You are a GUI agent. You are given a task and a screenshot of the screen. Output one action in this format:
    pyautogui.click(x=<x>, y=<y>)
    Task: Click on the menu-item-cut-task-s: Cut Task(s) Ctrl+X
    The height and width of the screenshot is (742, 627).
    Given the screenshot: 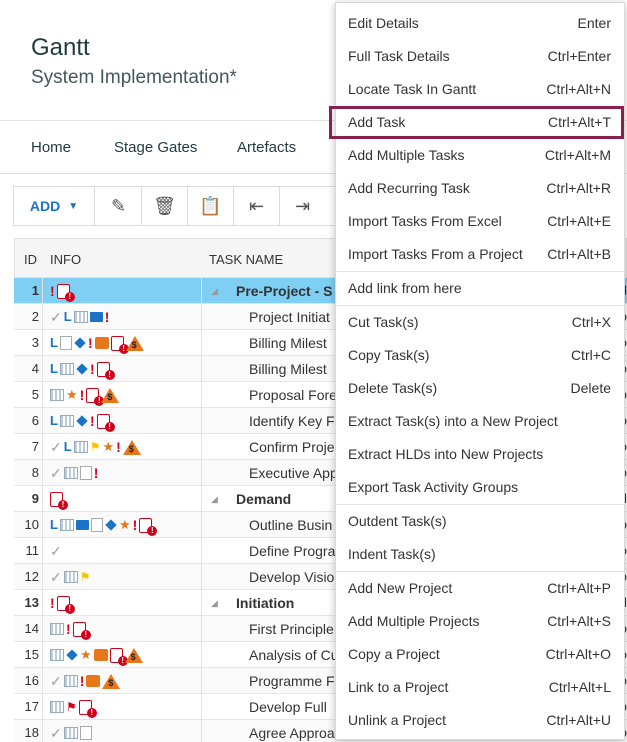 What is the action you would take?
    pyautogui.click(x=480, y=322)
    